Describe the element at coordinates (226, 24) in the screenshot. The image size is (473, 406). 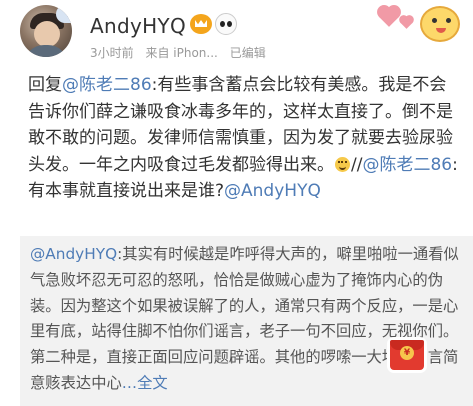
I see `panda-icon` at that location.